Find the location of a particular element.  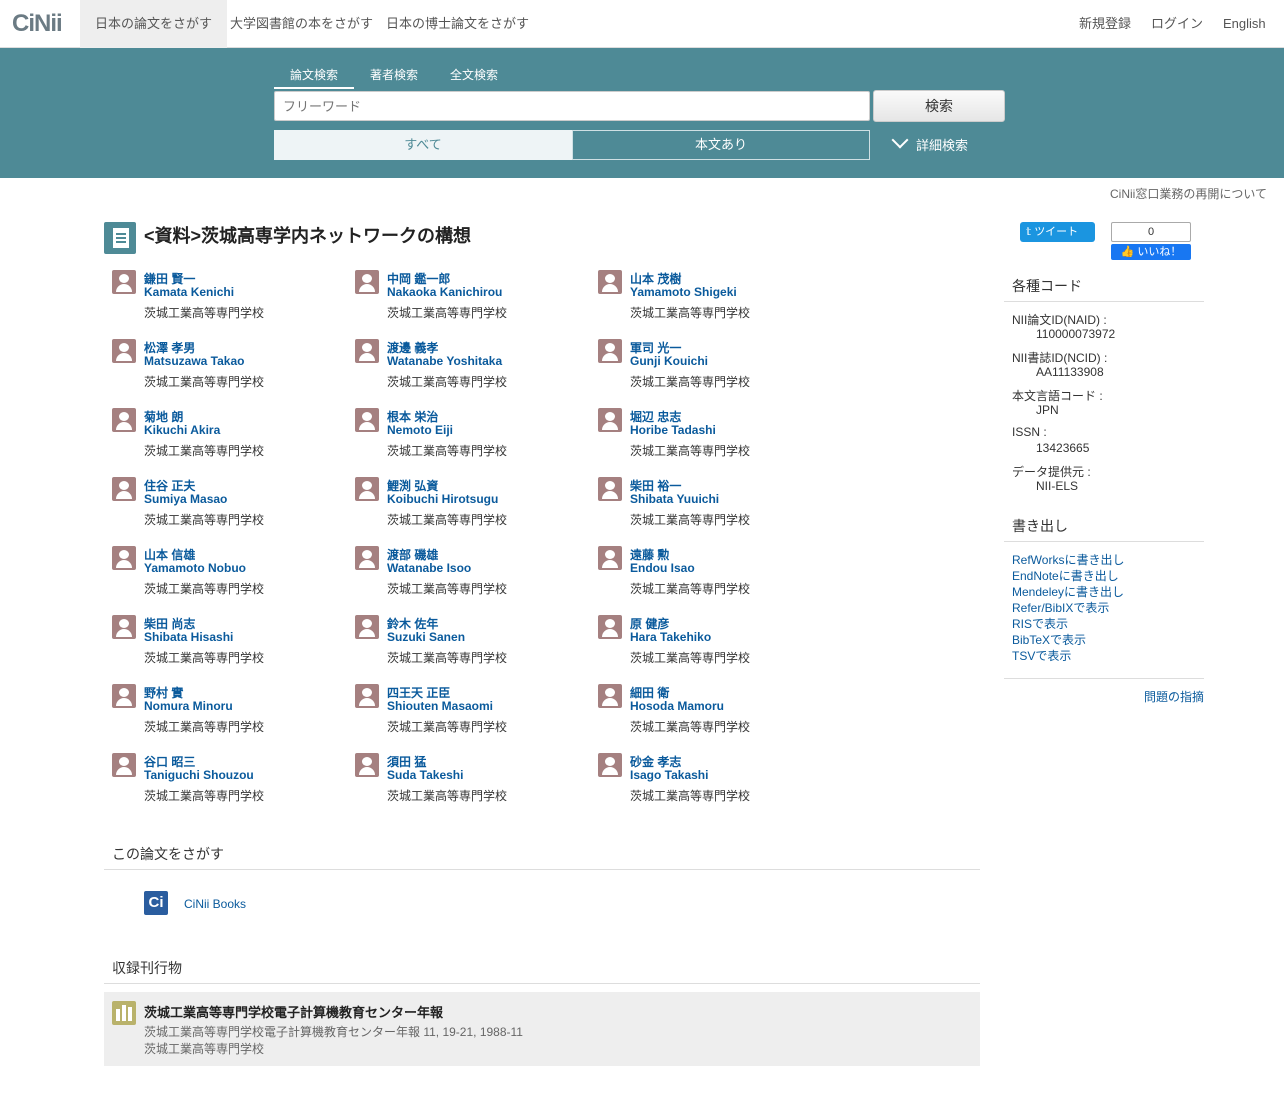

author-name-en: Gunji Kouichi is located at coordinates (669, 361).